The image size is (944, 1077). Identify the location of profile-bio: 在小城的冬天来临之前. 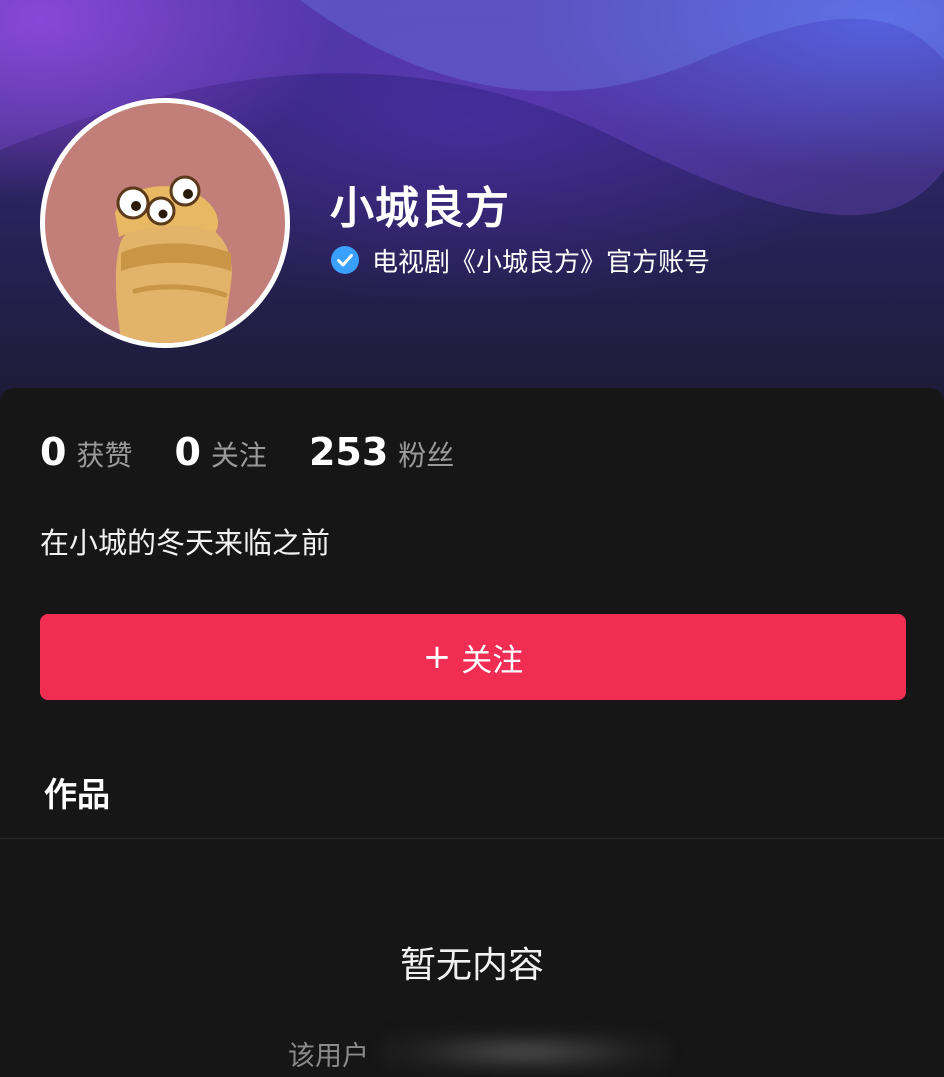
(185, 543).